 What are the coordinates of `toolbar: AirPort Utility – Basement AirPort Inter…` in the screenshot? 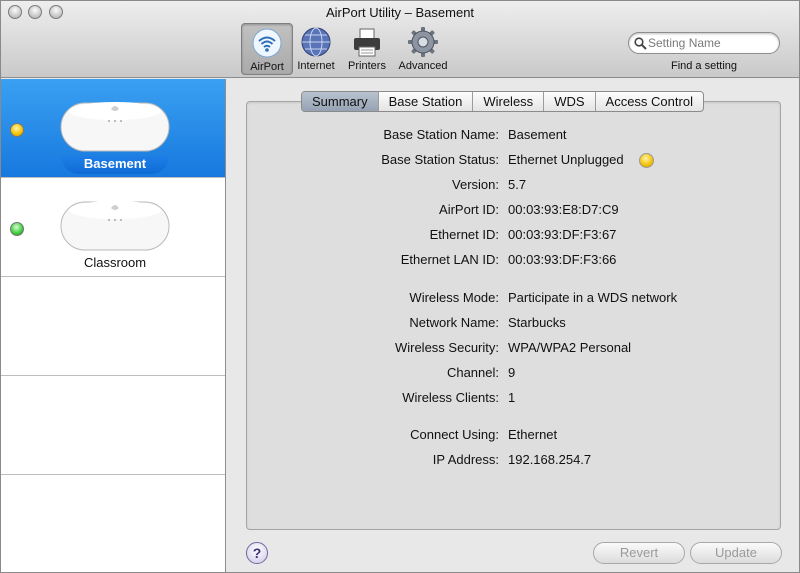 It's located at (400, 39).